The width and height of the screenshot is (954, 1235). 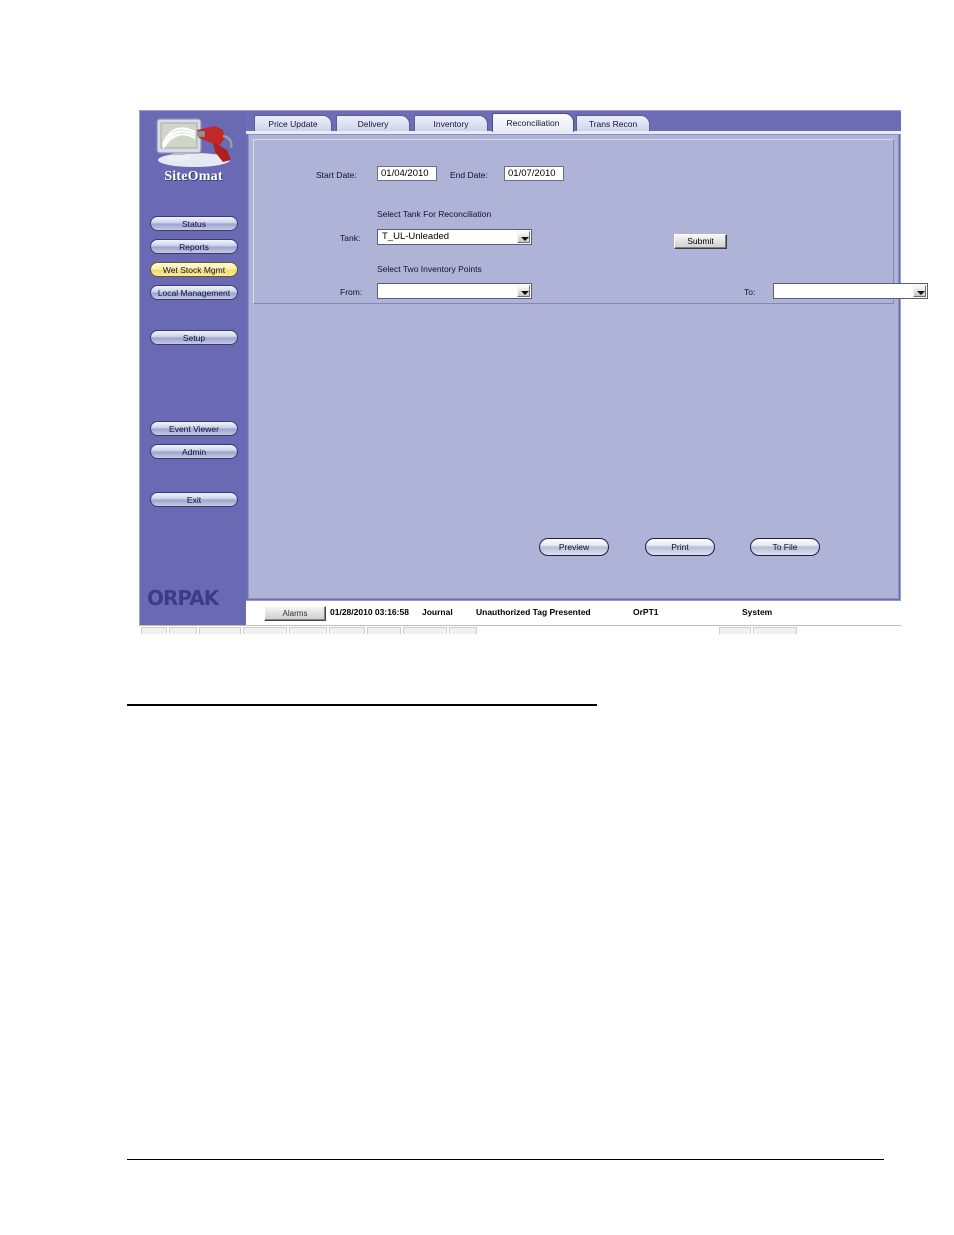 I want to click on tank-select-value: T_UL-Unleaded, so click(x=416, y=236).